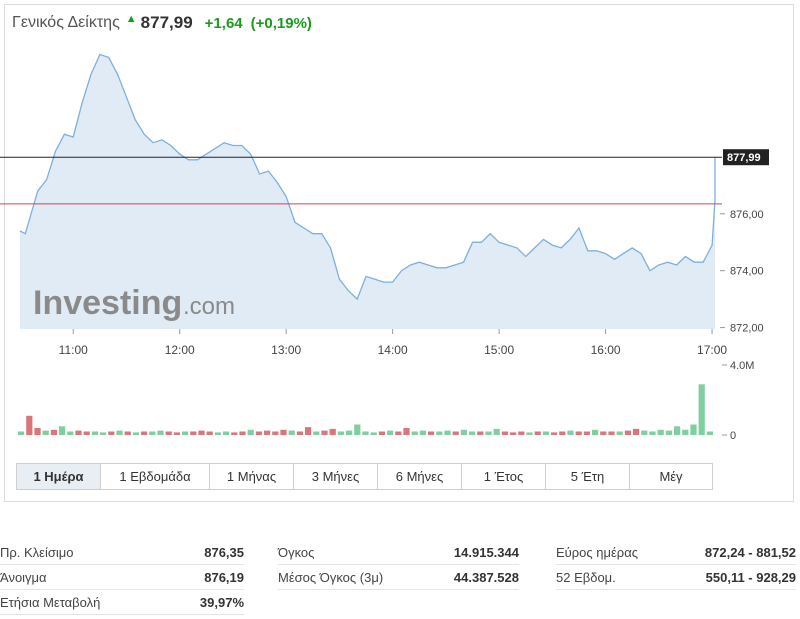 This screenshot has width=800, height=619. Describe the element at coordinates (336, 476) in the screenshot. I see `range-tab: 3 Μήνες` at that location.